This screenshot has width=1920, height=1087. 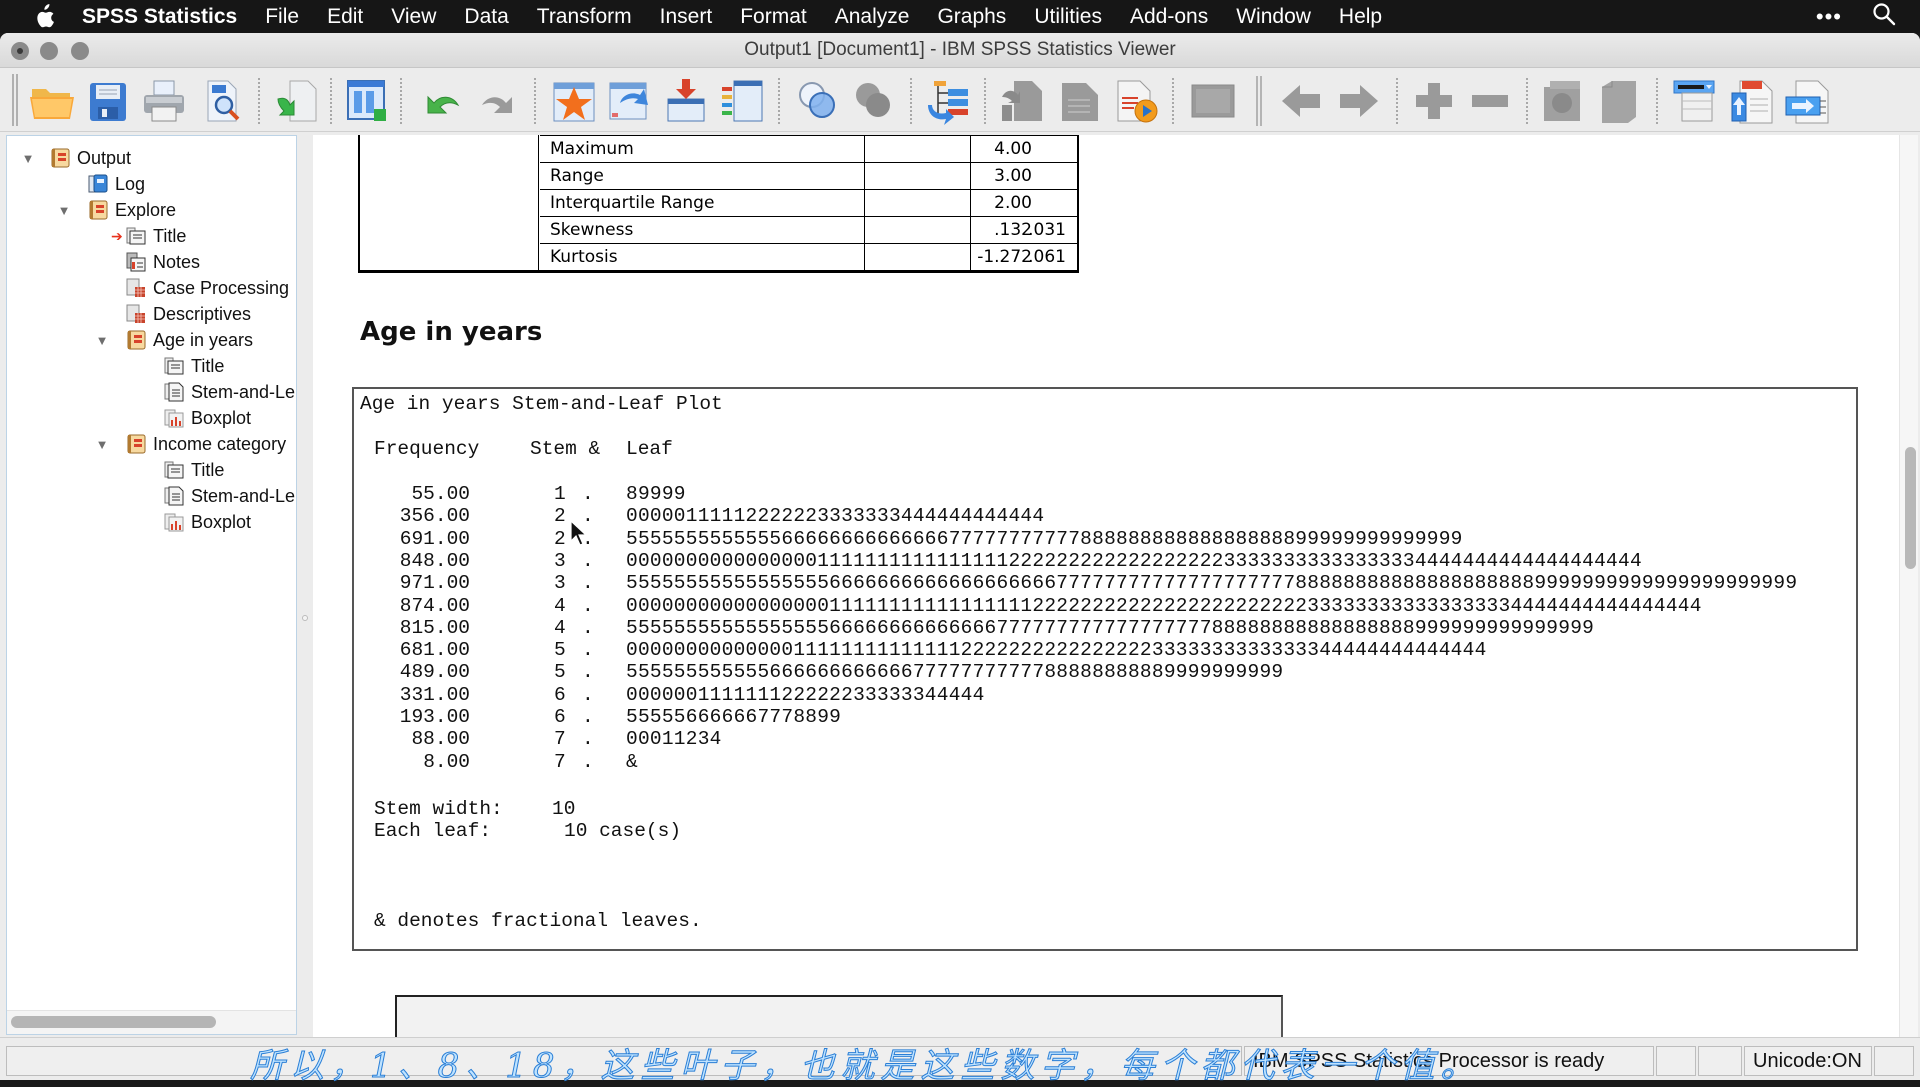 What do you see at coordinates (193, 366) in the screenshot?
I see `outline-node-age-title: Title` at bounding box center [193, 366].